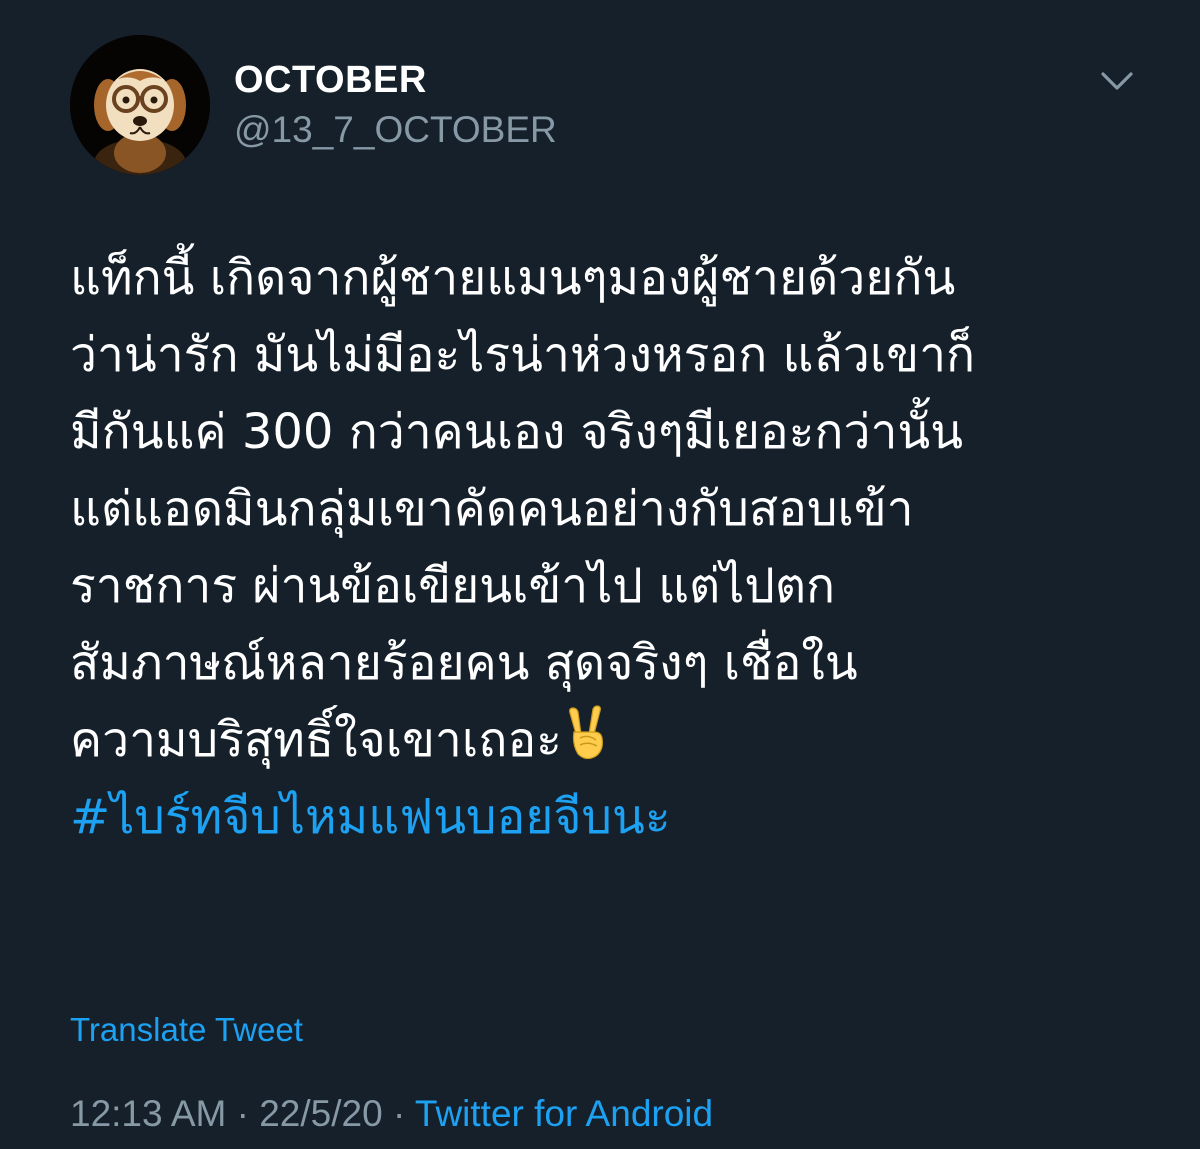  I want to click on tweet-text-line: แต่แอดมินกลุ่มเขาคัดคนอย่างกับสอบเข้า, so click(492, 509).